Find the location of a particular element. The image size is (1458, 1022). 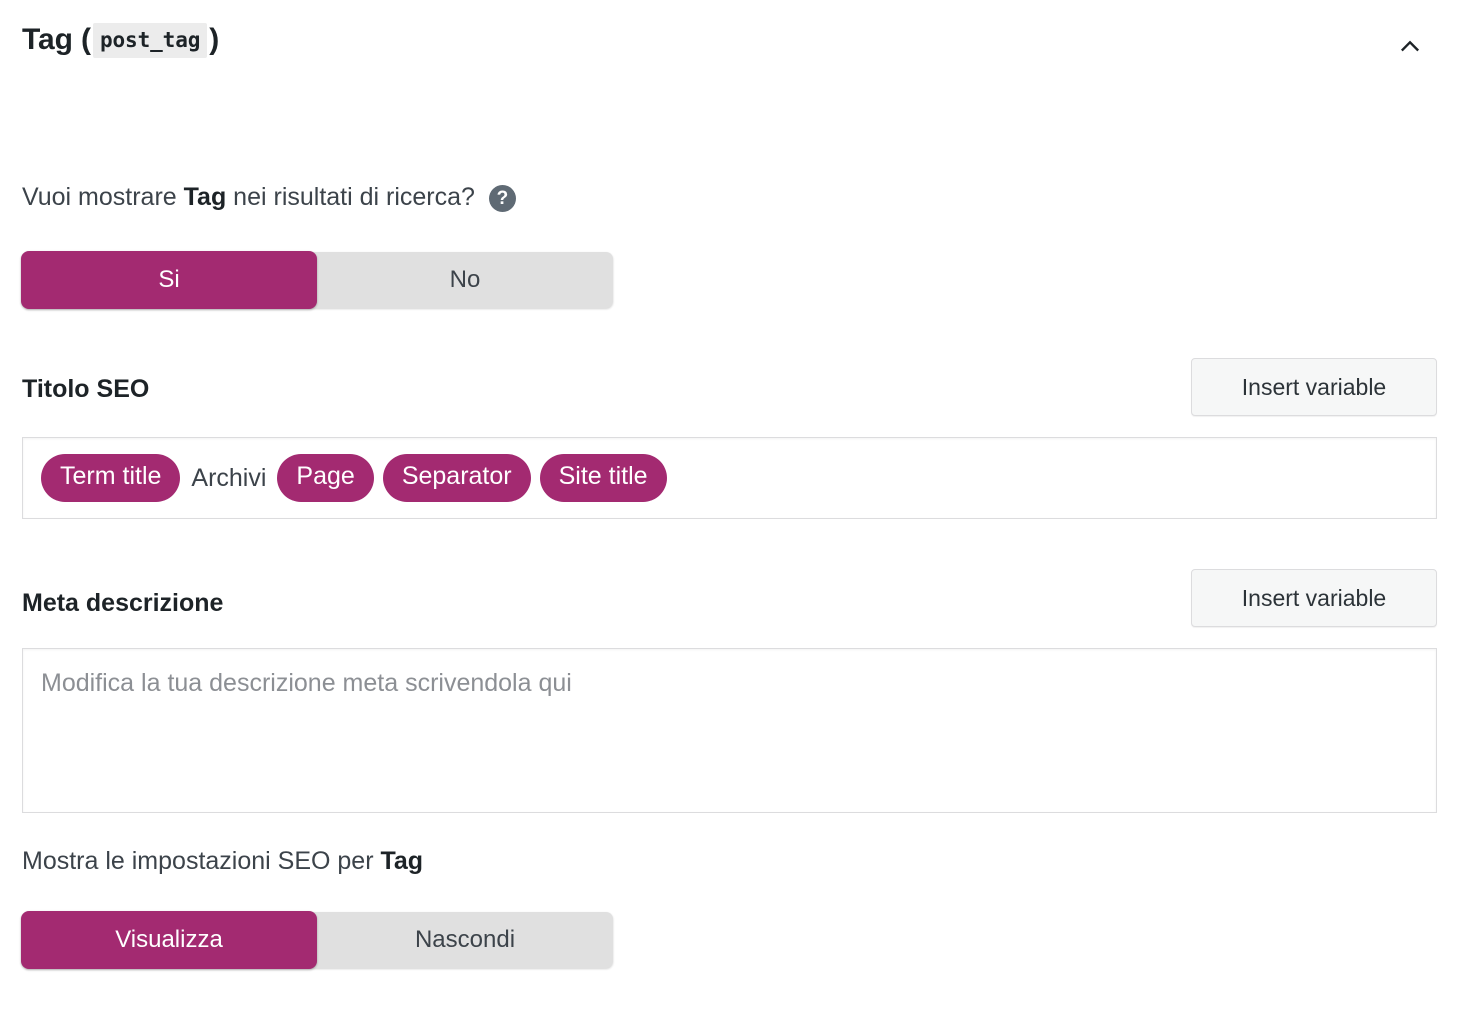

chevron-up-icon is located at coordinates (1410, 46).